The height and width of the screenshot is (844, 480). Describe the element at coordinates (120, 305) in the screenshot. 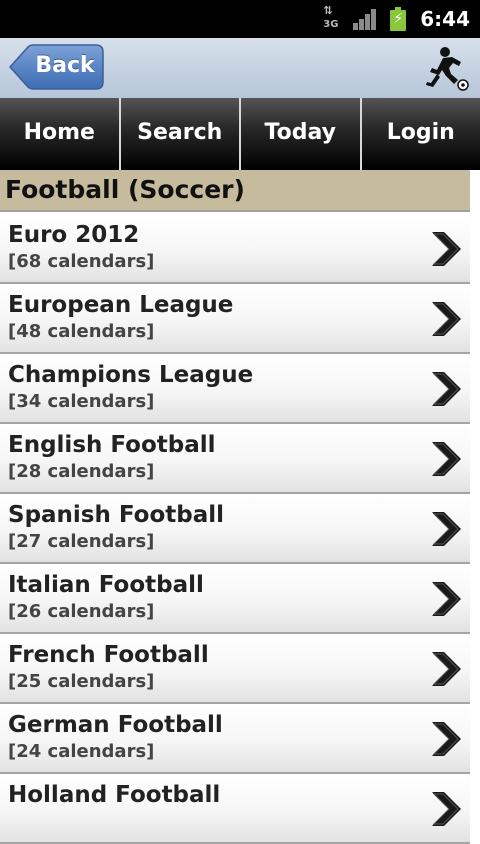

I see `list-item-title: European League` at that location.